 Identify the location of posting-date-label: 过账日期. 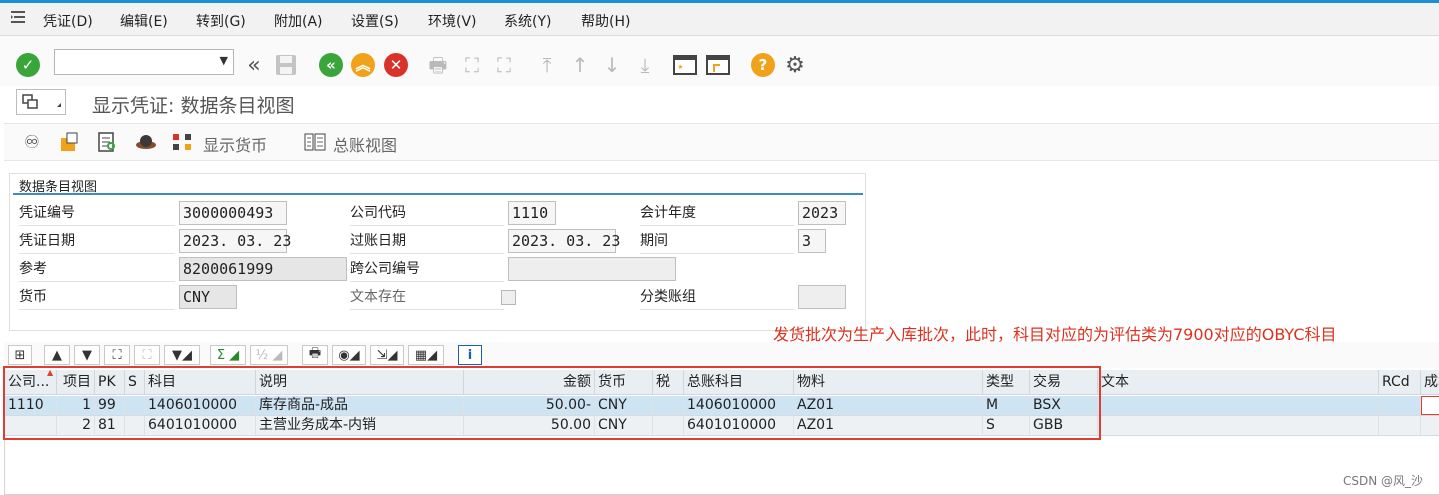
(427, 242).